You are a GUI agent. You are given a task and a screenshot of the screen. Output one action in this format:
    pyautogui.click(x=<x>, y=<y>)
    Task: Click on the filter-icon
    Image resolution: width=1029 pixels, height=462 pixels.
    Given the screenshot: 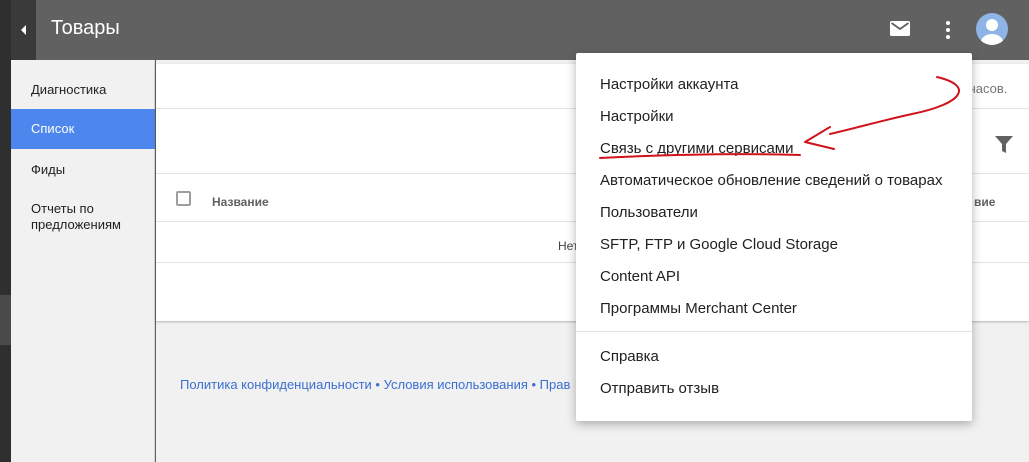 What is the action you would take?
    pyautogui.click(x=1004, y=145)
    